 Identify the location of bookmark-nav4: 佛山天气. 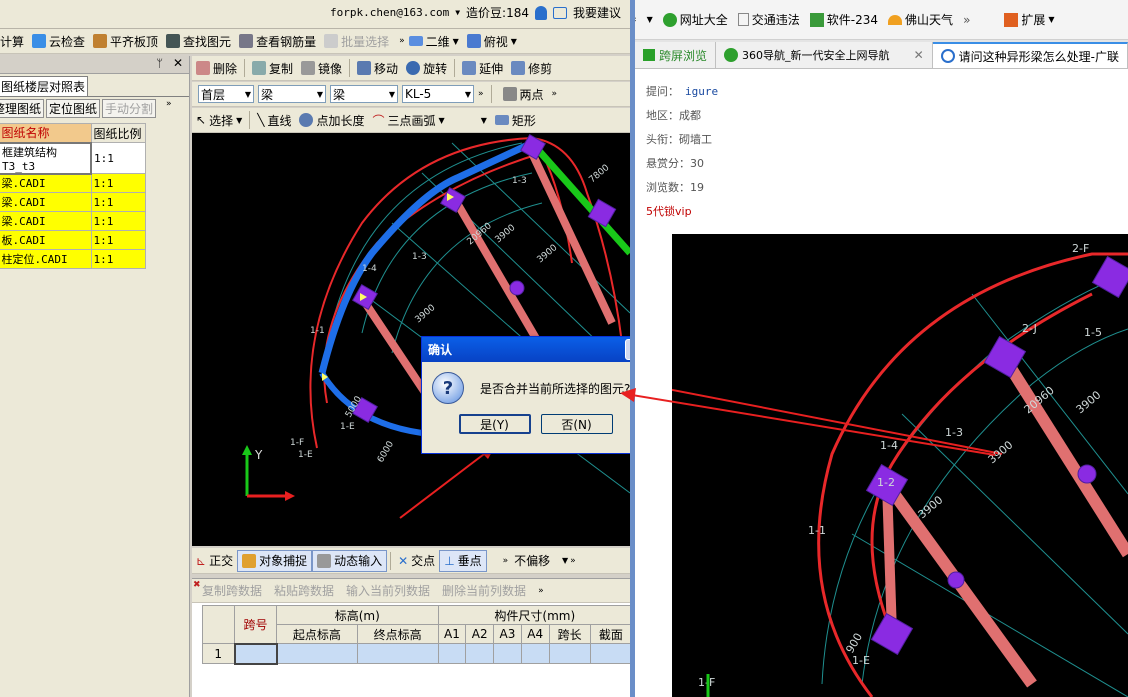
(920, 19).